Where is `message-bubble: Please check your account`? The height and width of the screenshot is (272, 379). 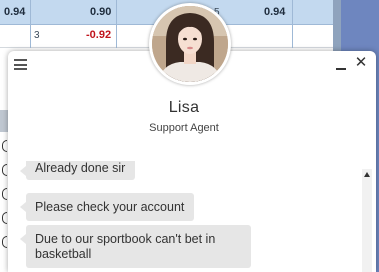 message-bubble: Please check your account is located at coordinates (107, 207).